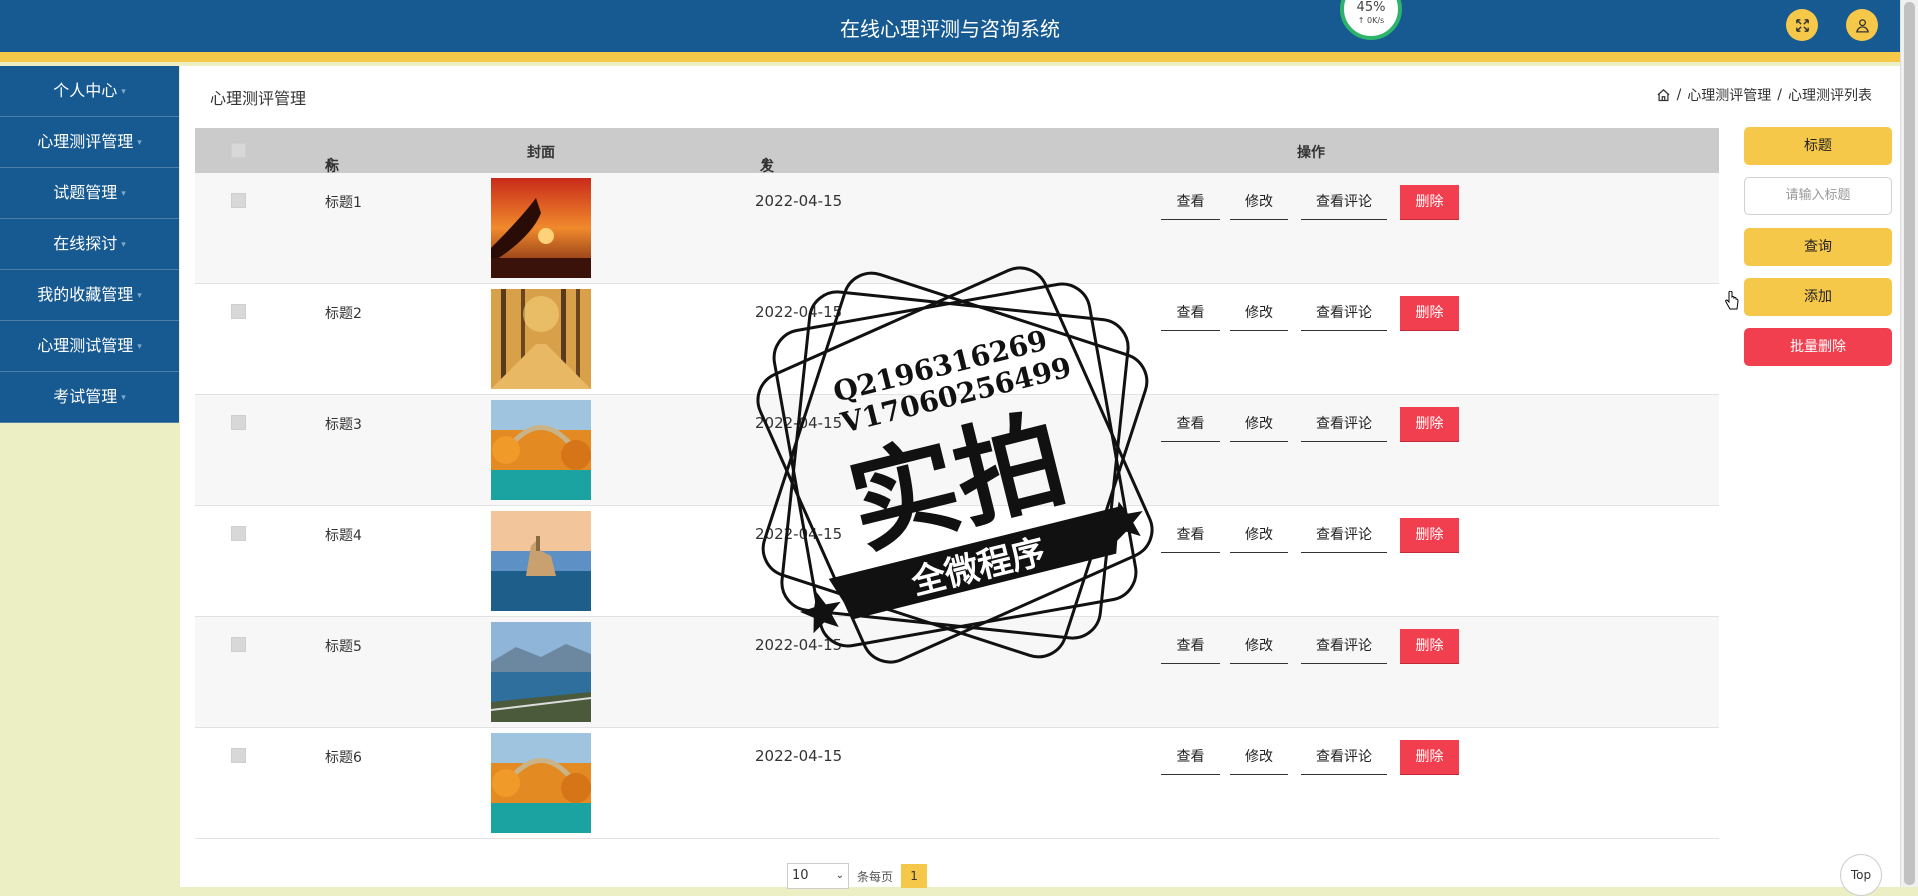 The image size is (1918, 896). Describe the element at coordinates (85, 90) in the screenshot. I see `sidebar-item-label: 个人中心` at that location.